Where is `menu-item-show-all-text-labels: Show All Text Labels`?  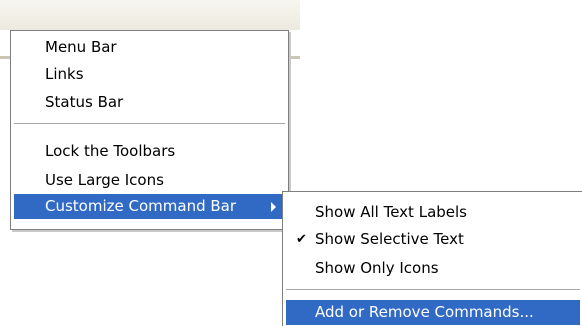
menu-item-show-all-text-labels: Show All Text Labels is located at coordinates (433, 212).